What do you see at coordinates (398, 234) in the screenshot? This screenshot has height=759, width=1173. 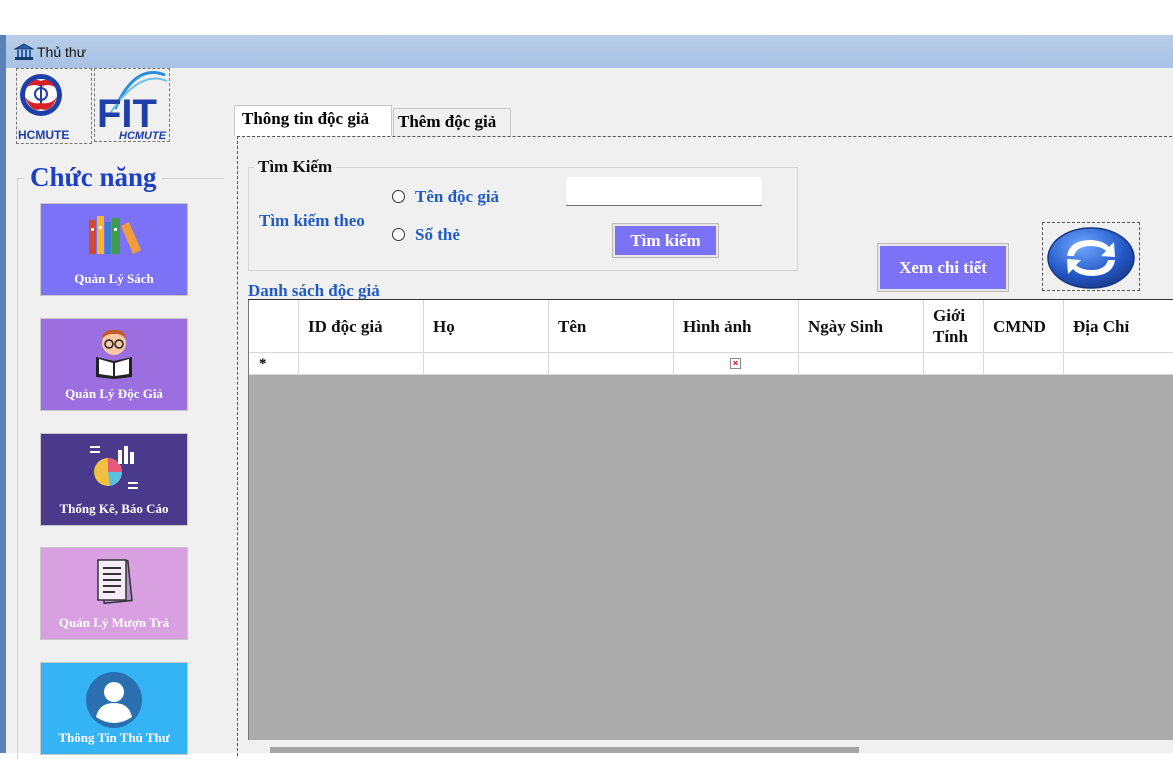 I see `radio-card-number` at bounding box center [398, 234].